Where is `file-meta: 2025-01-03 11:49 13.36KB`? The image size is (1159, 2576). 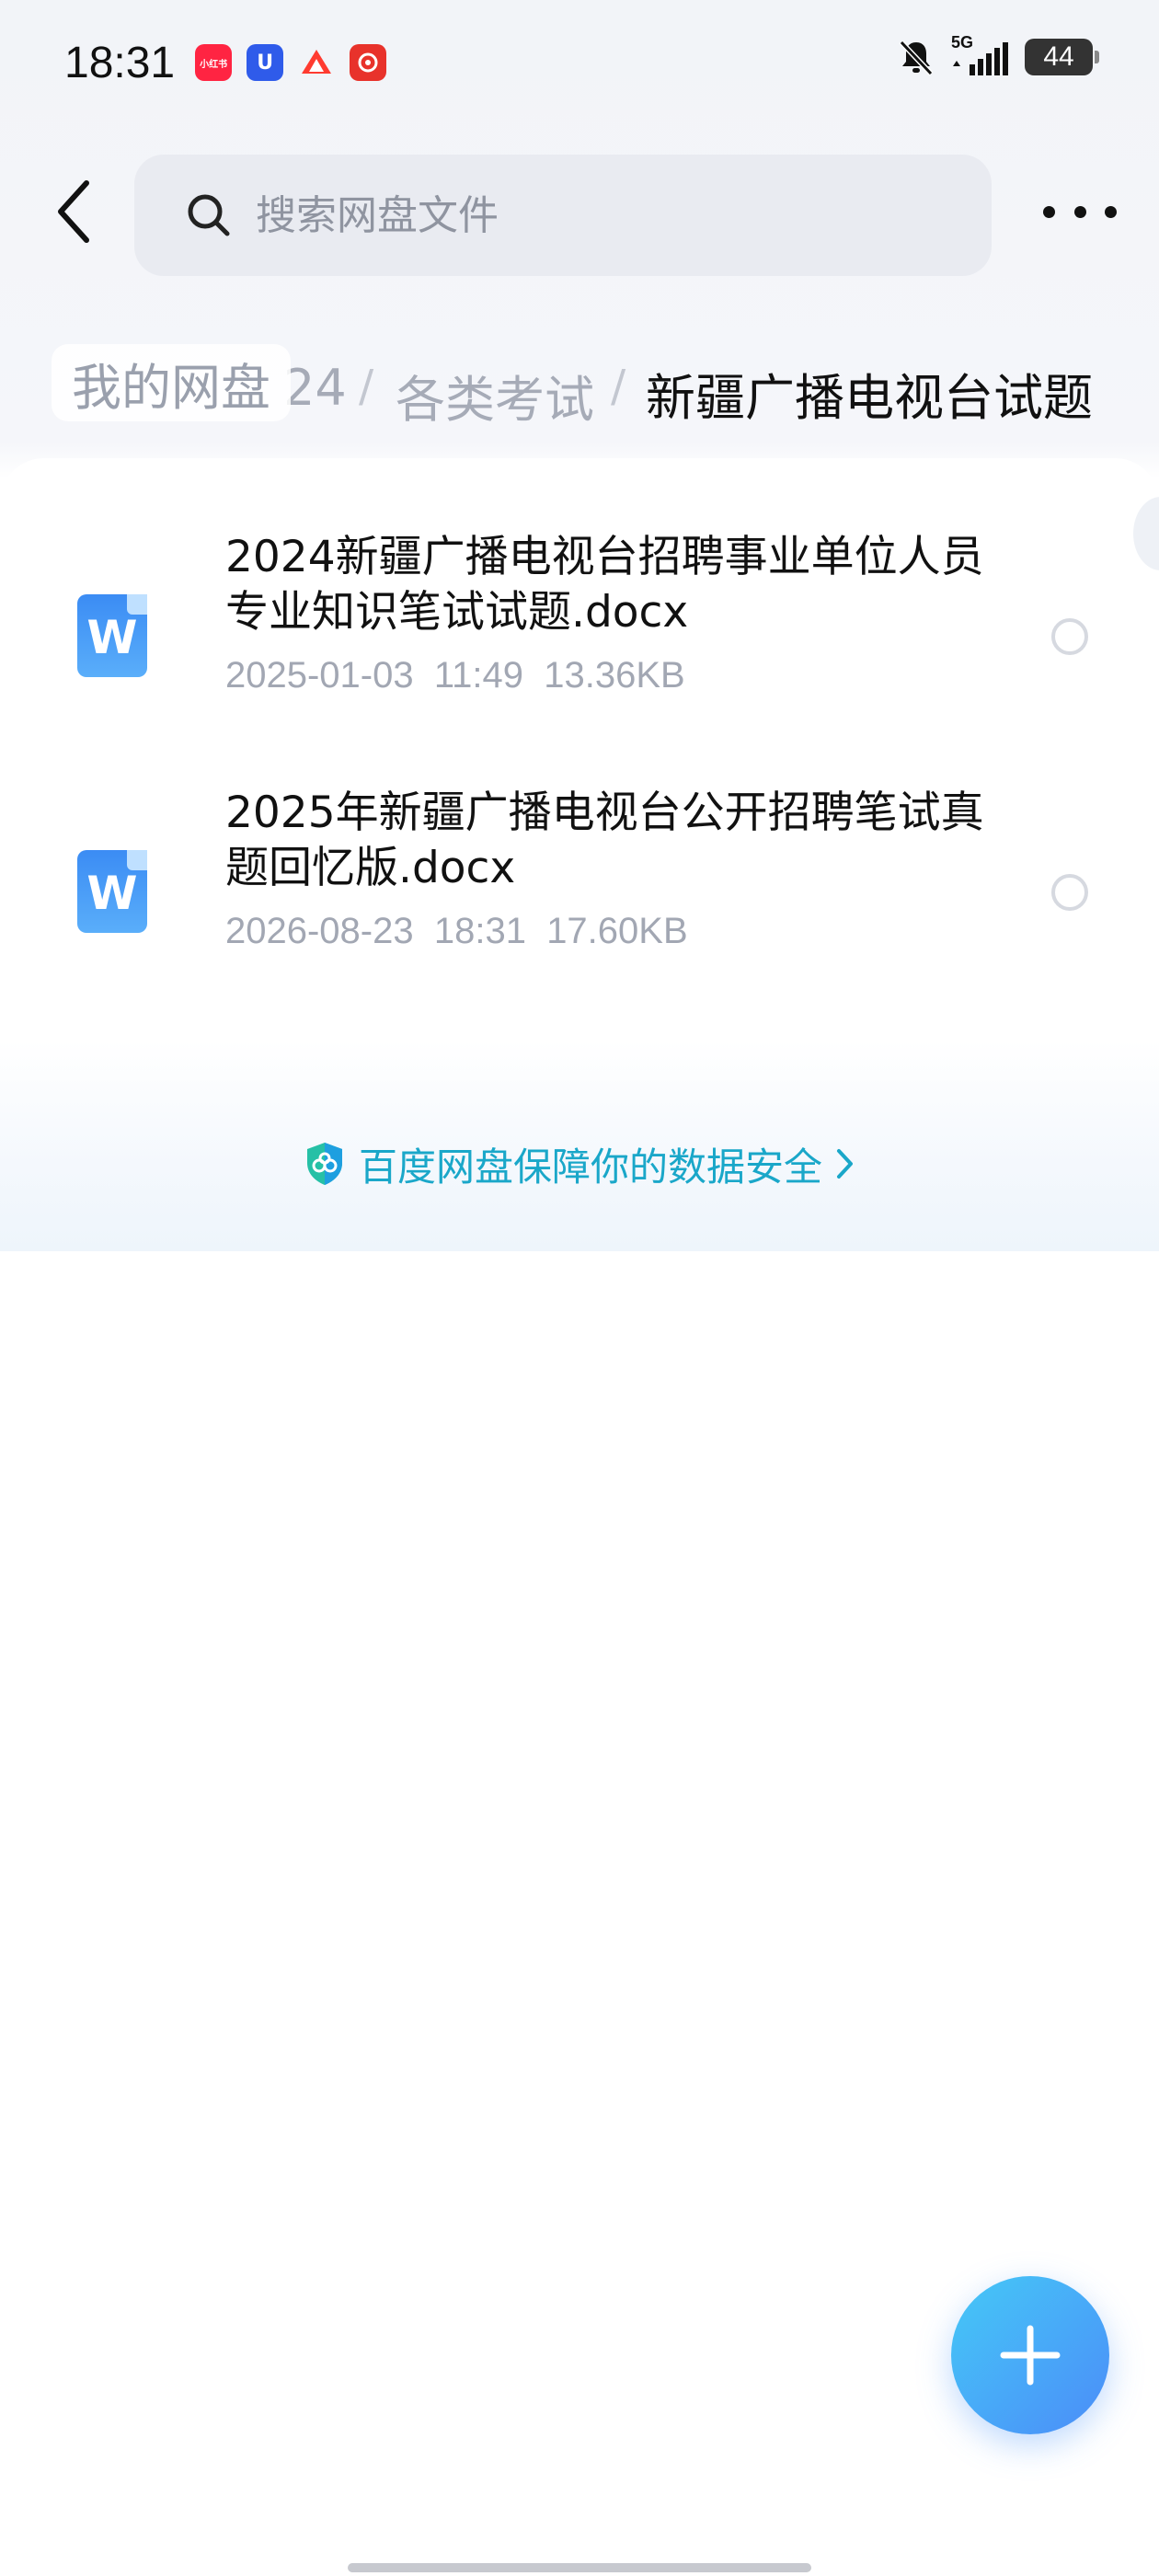
file-meta: 2025-01-03 11:49 13.36KB is located at coordinates (455, 675).